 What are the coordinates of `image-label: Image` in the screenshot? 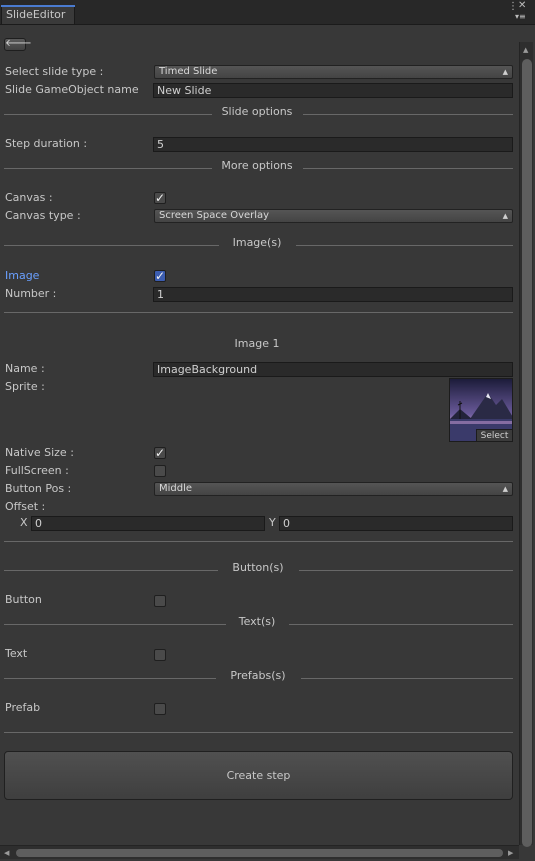 It's located at (22, 275).